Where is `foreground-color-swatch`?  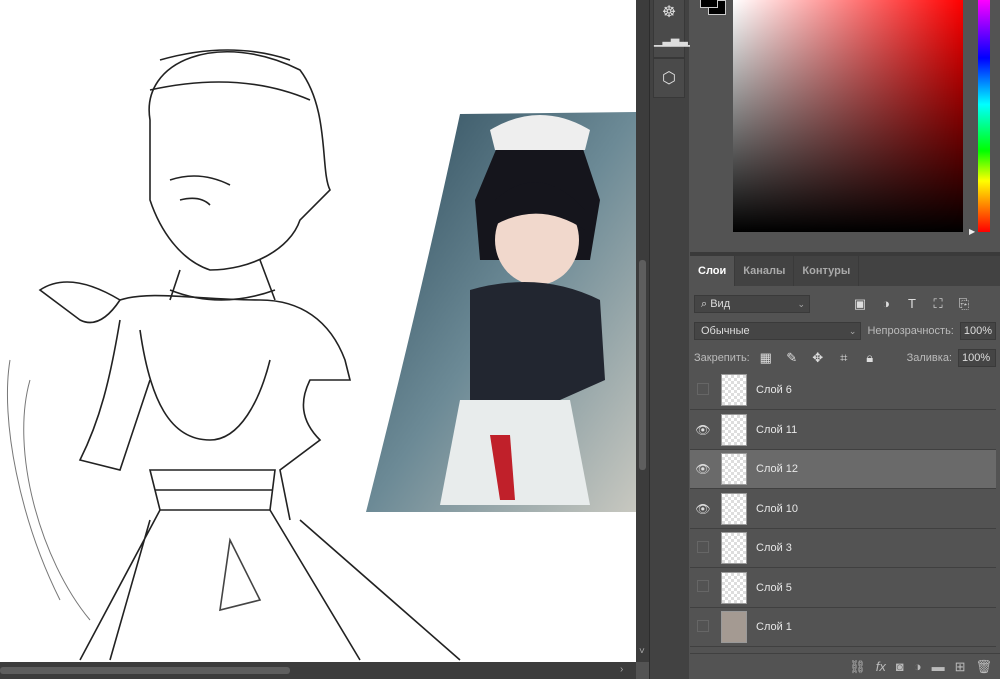 foreground-color-swatch is located at coordinates (709, 4).